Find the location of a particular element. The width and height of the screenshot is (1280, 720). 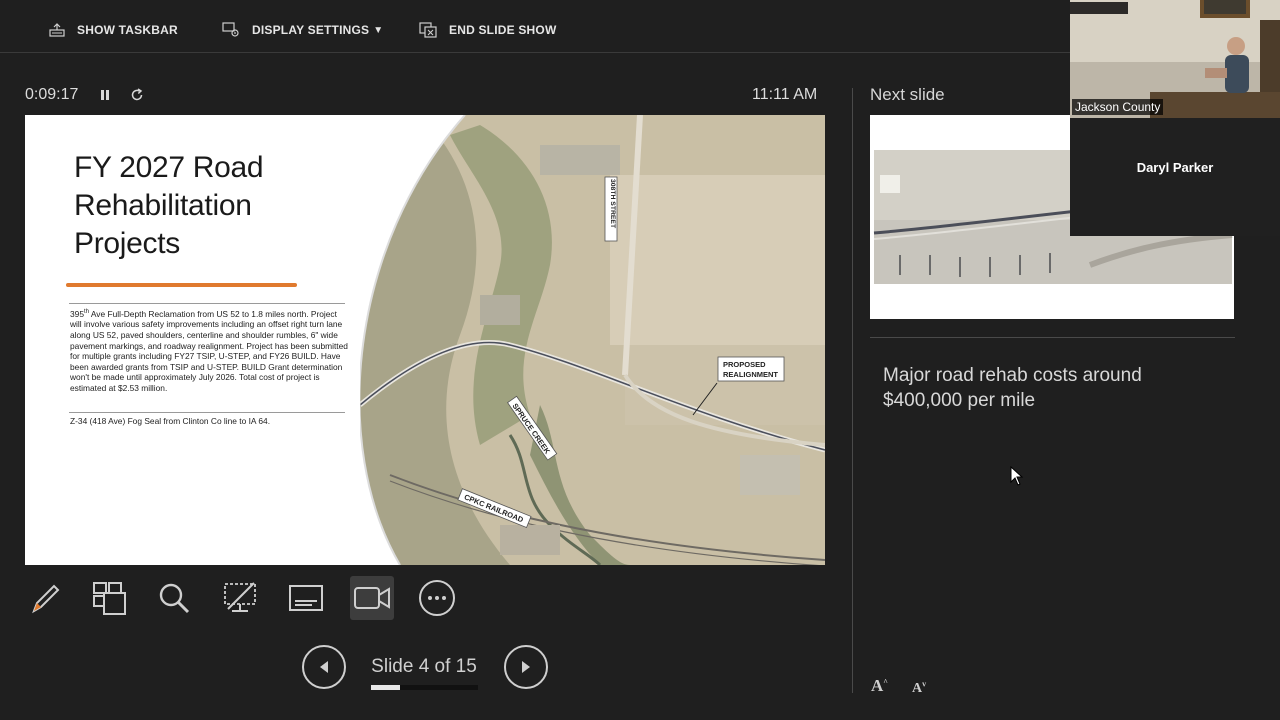

map-label-street: 308TH STREET is located at coordinates (611, 209).